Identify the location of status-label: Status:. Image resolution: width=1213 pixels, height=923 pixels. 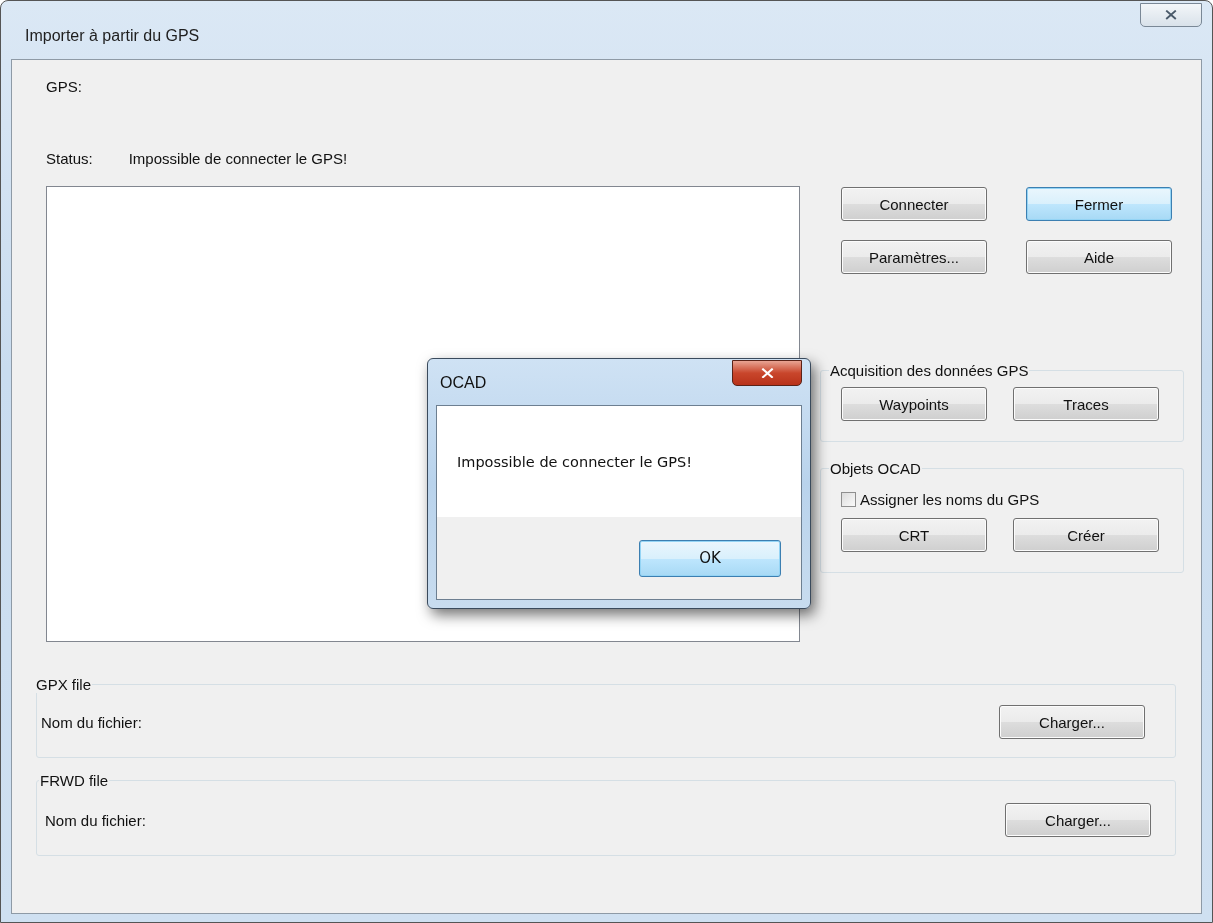
(69, 158).